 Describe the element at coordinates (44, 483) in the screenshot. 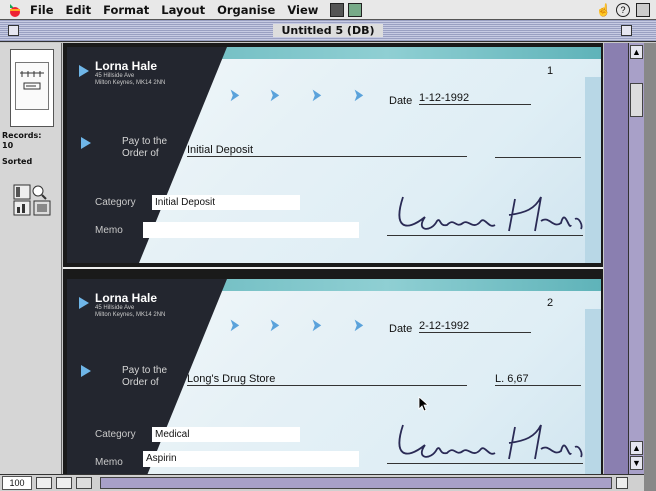

I see `zoom-out-icon` at that location.